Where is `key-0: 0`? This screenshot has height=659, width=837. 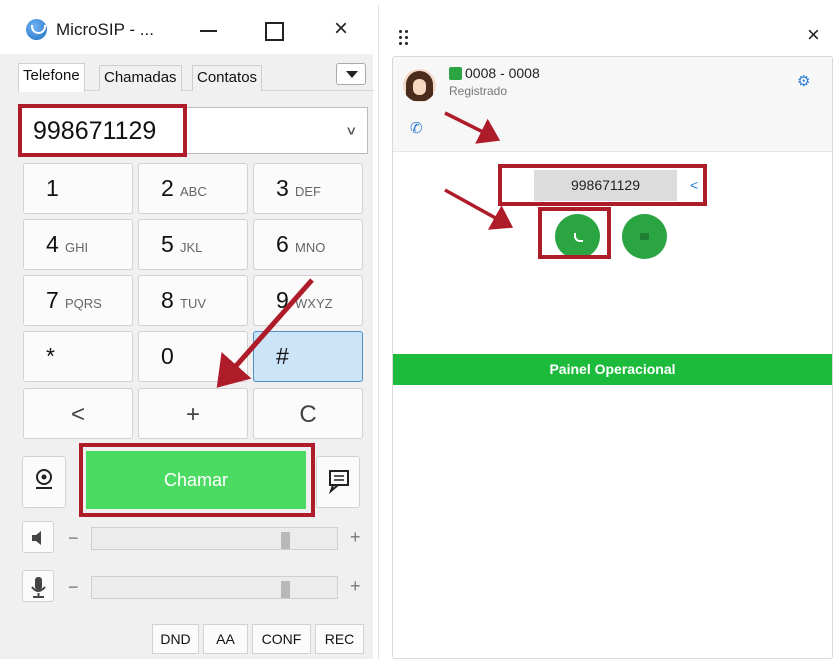
key-0: 0 is located at coordinates (193, 356).